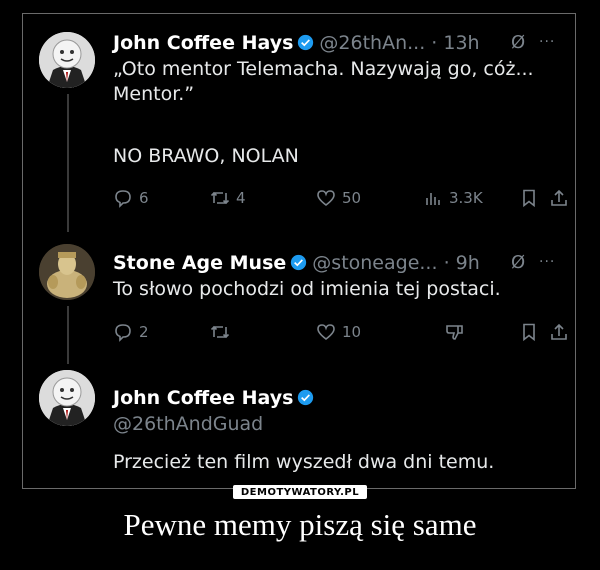 This screenshot has width=600, height=570. What do you see at coordinates (241, 198) in the screenshot?
I see `retweet-count: 4` at bounding box center [241, 198].